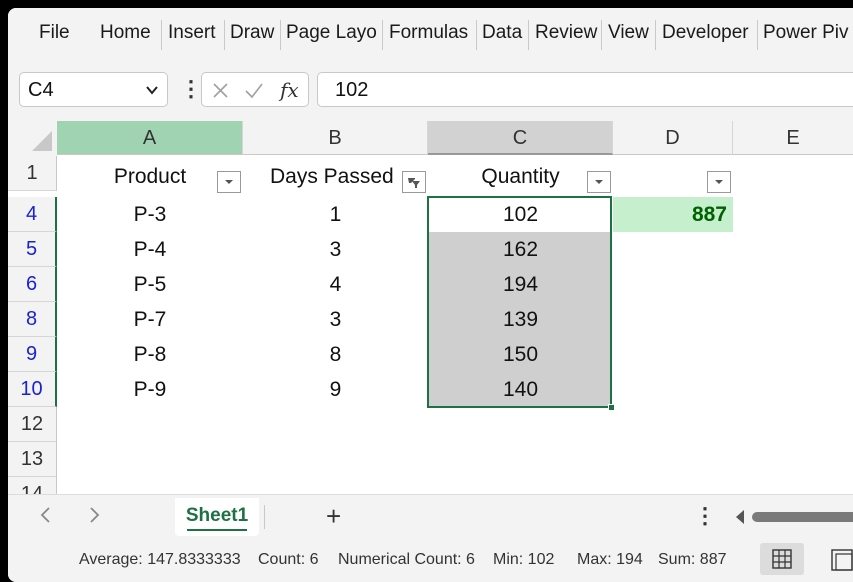 This screenshot has width=853, height=582. I want to click on header-cell-product: Product, so click(150, 177).